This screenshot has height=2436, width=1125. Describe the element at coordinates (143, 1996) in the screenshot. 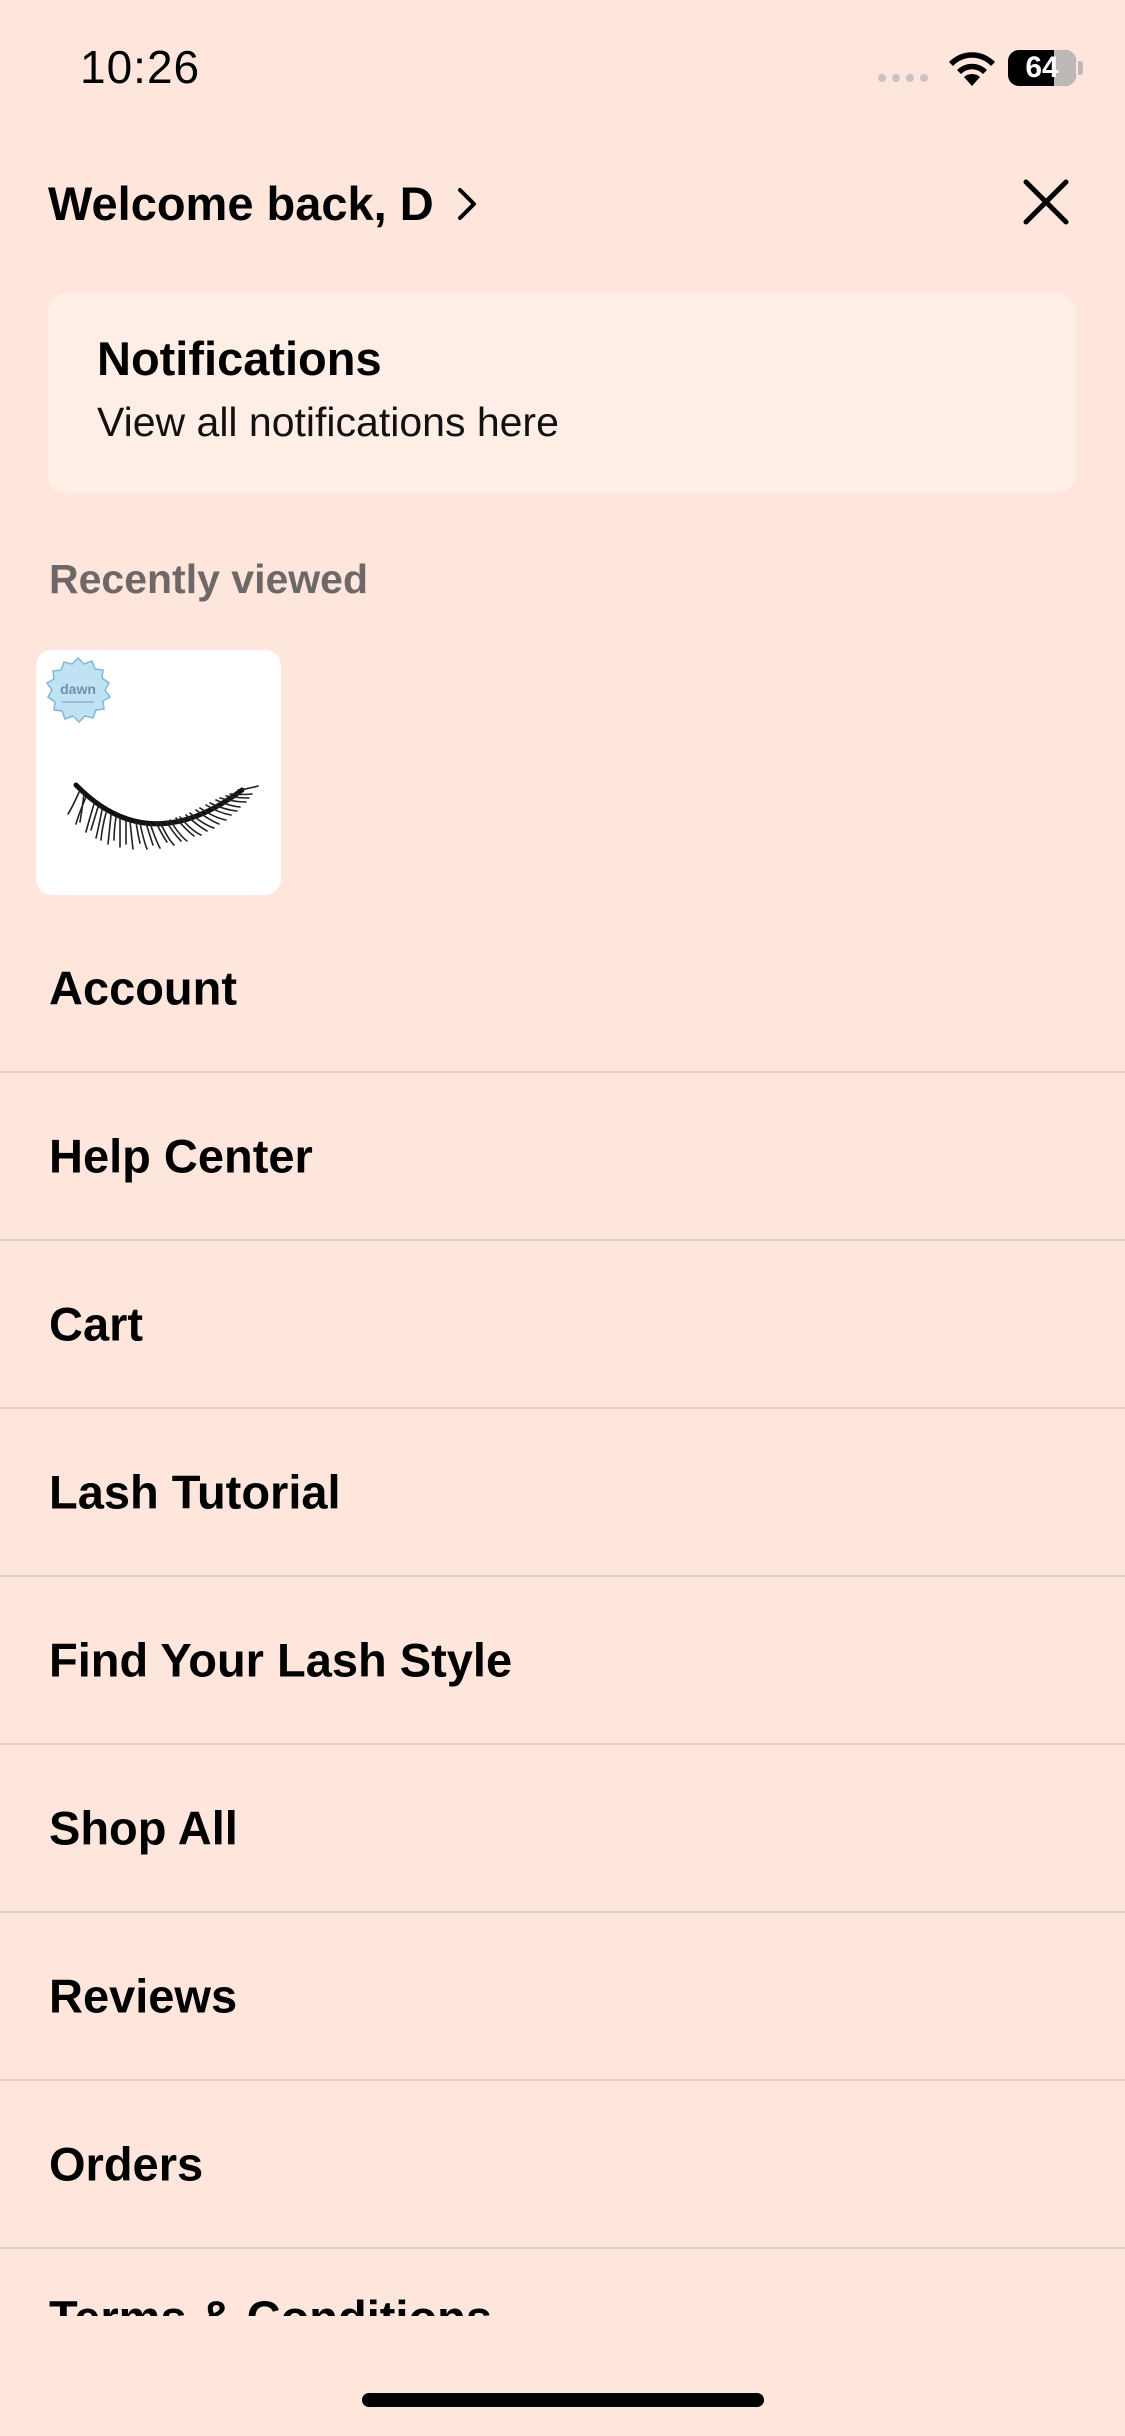

I see `menu-item-label: Reviews` at that location.